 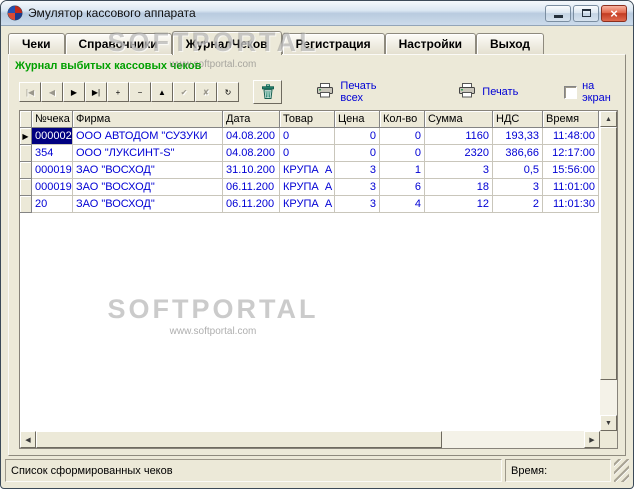 I want to click on cell: 193,33, so click(x=518, y=136).